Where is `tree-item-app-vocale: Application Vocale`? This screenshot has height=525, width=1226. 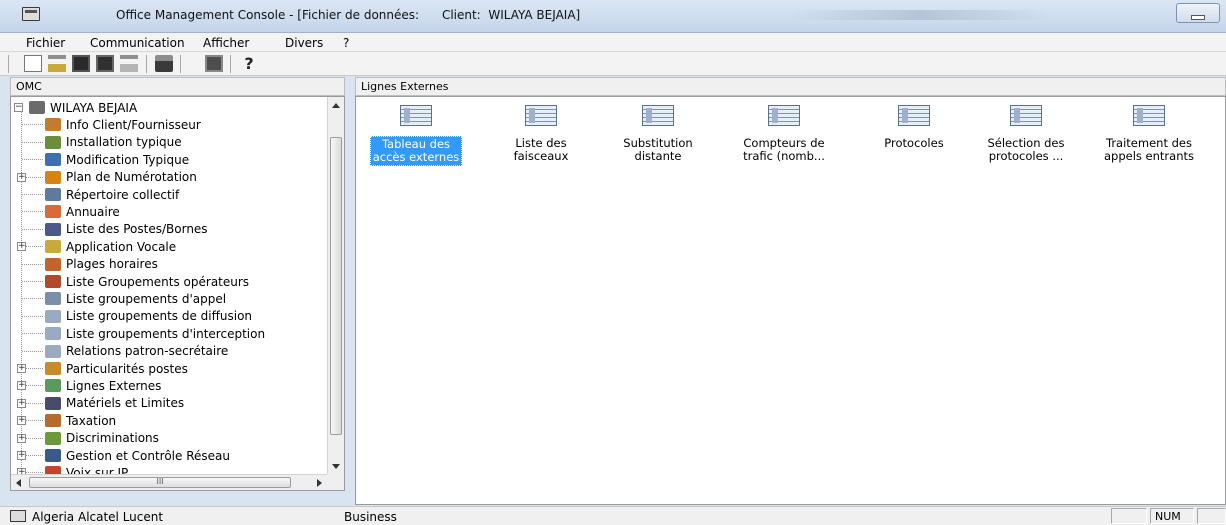 tree-item-app-vocale: Application Vocale is located at coordinates (110, 246).